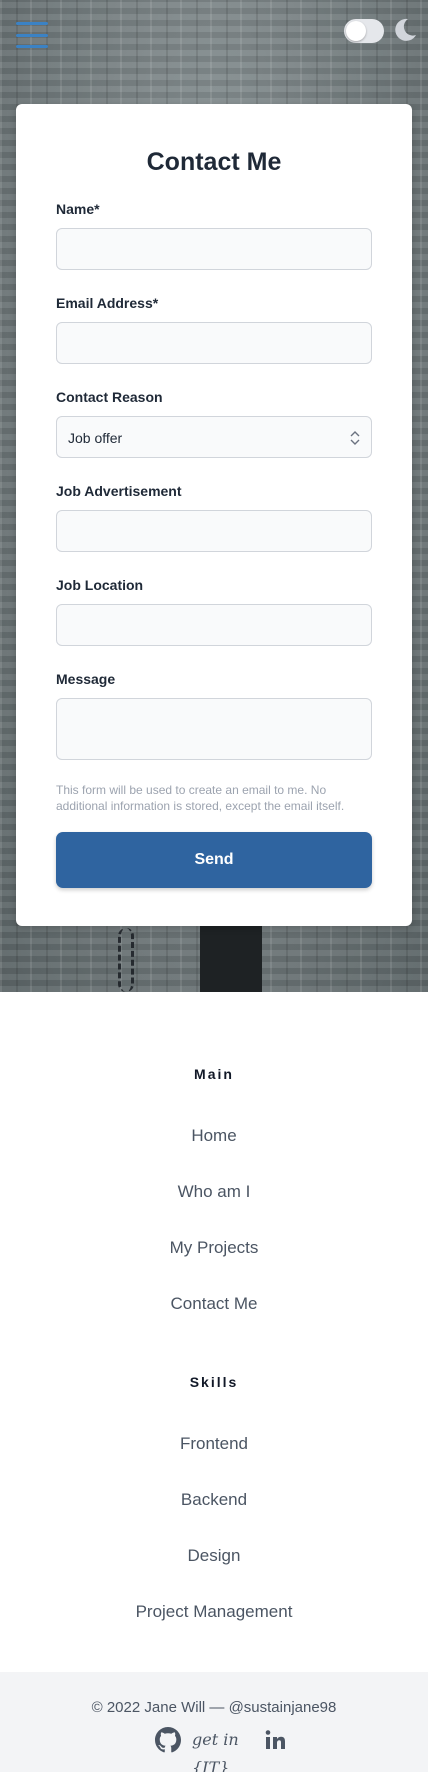 Image resolution: width=428 pixels, height=1772 pixels. What do you see at coordinates (214, 1248) in the screenshot?
I see `nav-link-my-projects: My Projects` at bounding box center [214, 1248].